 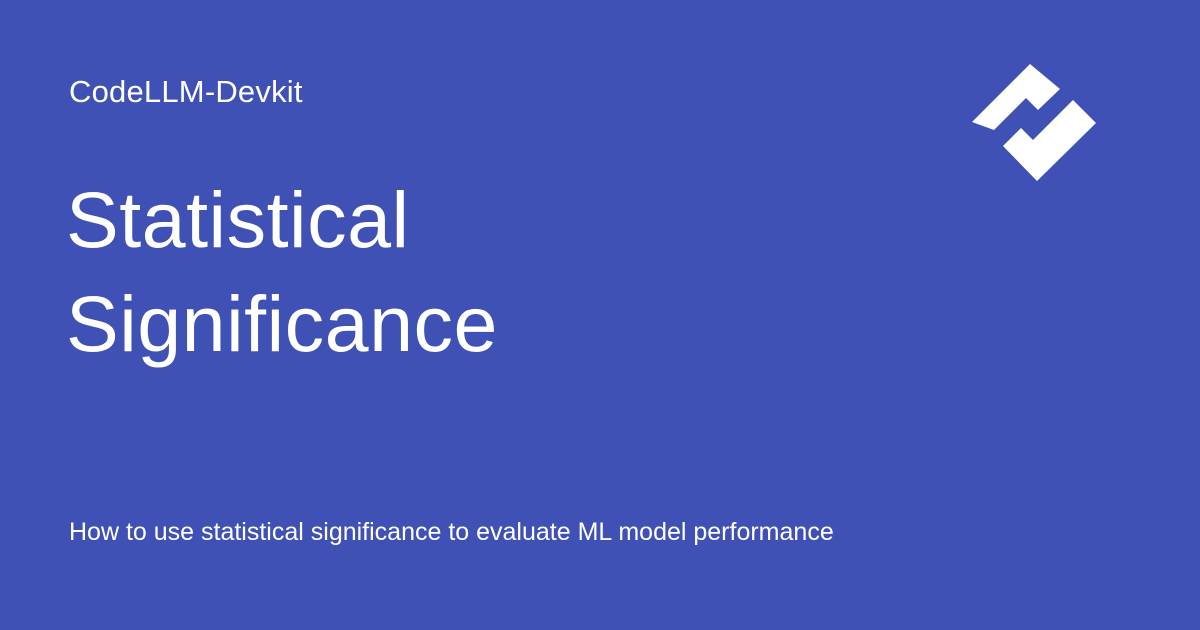 I want to click on site-name: CodeLLM-Devkit, so click(x=186, y=91).